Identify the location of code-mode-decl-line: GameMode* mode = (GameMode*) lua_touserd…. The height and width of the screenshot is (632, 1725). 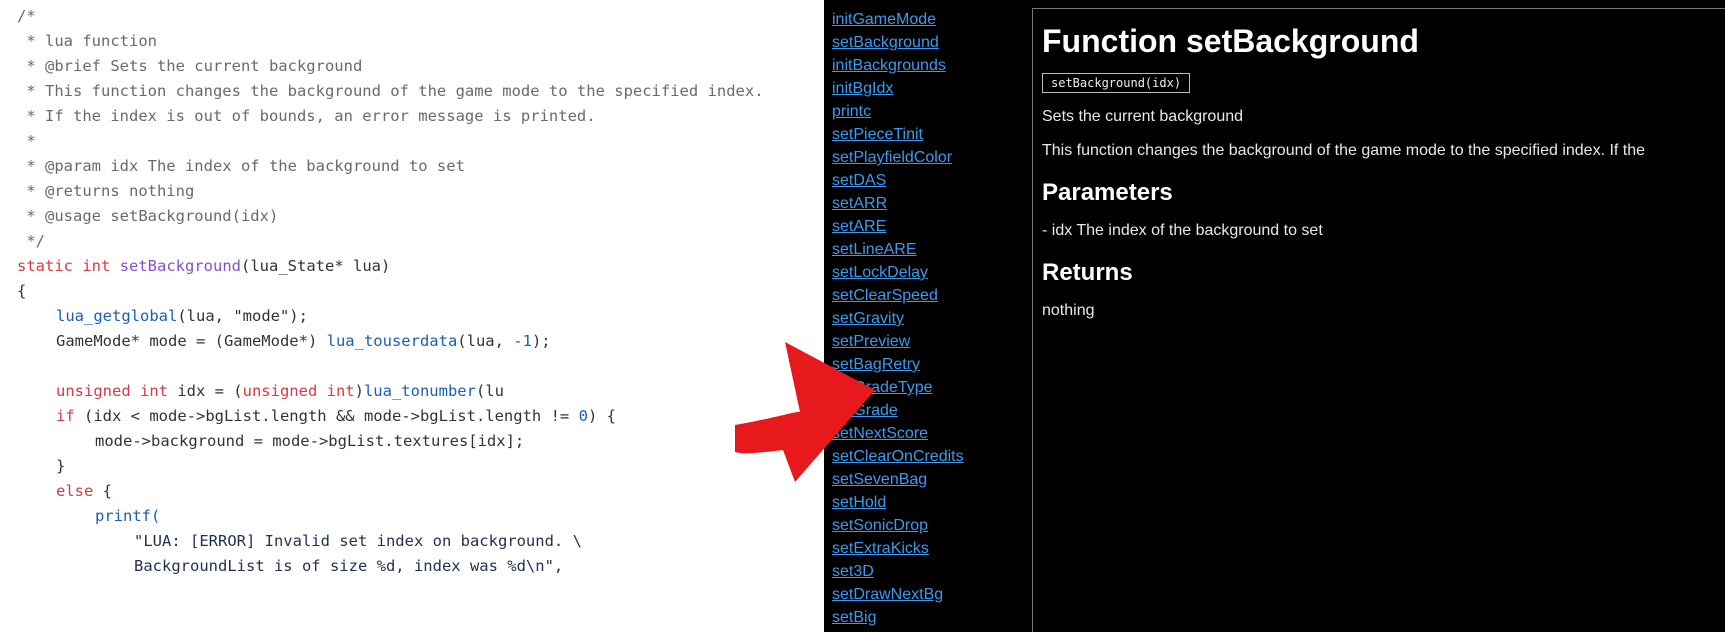
(303, 341).